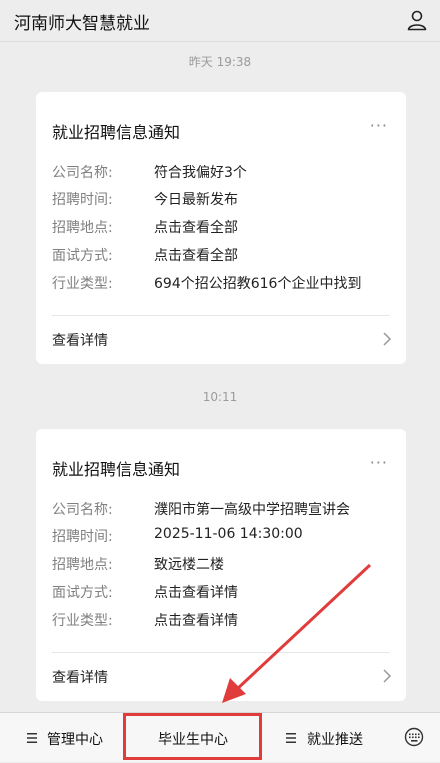 The width and height of the screenshot is (440, 763). What do you see at coordinates (75, 740) in the screenshot?
I see `menu-tab-label: 管理中心` at bounding box center [75, 740].